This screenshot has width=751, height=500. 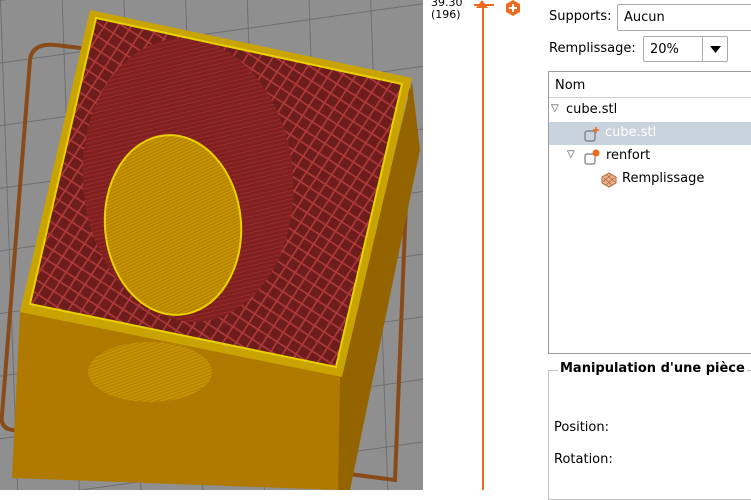 I want to click on layer-slider-track, so click(x=483, y=247).